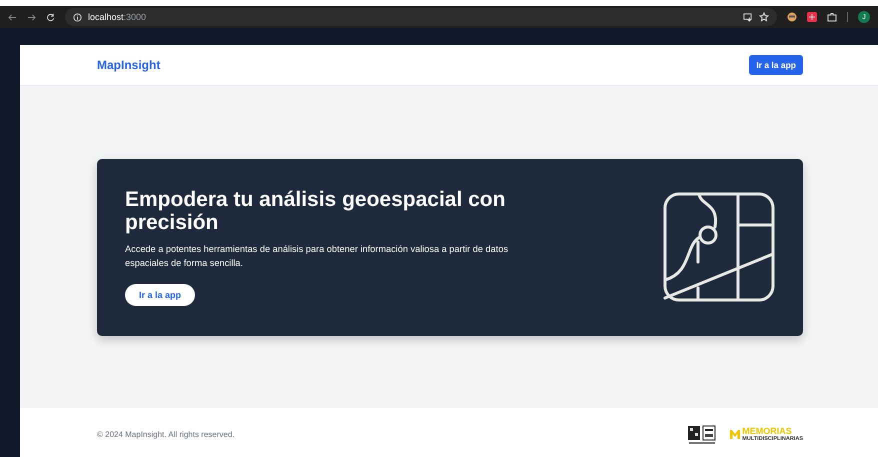 This screenshot has height=457, width=878. I want to click on map-pin-icon, so click(719, 247).